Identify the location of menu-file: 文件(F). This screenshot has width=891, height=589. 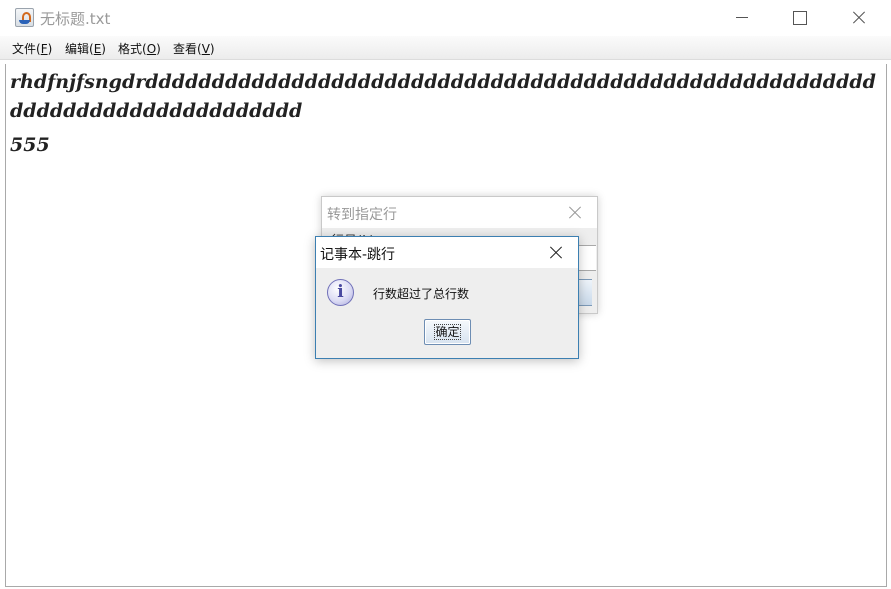
(32, 48).